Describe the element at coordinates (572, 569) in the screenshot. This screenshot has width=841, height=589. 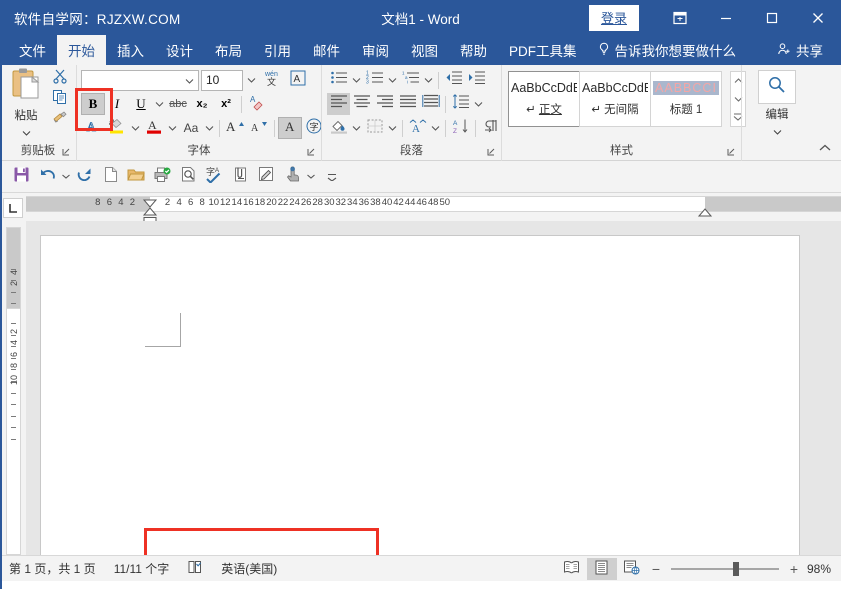
I see `read-mode-button` at that location.